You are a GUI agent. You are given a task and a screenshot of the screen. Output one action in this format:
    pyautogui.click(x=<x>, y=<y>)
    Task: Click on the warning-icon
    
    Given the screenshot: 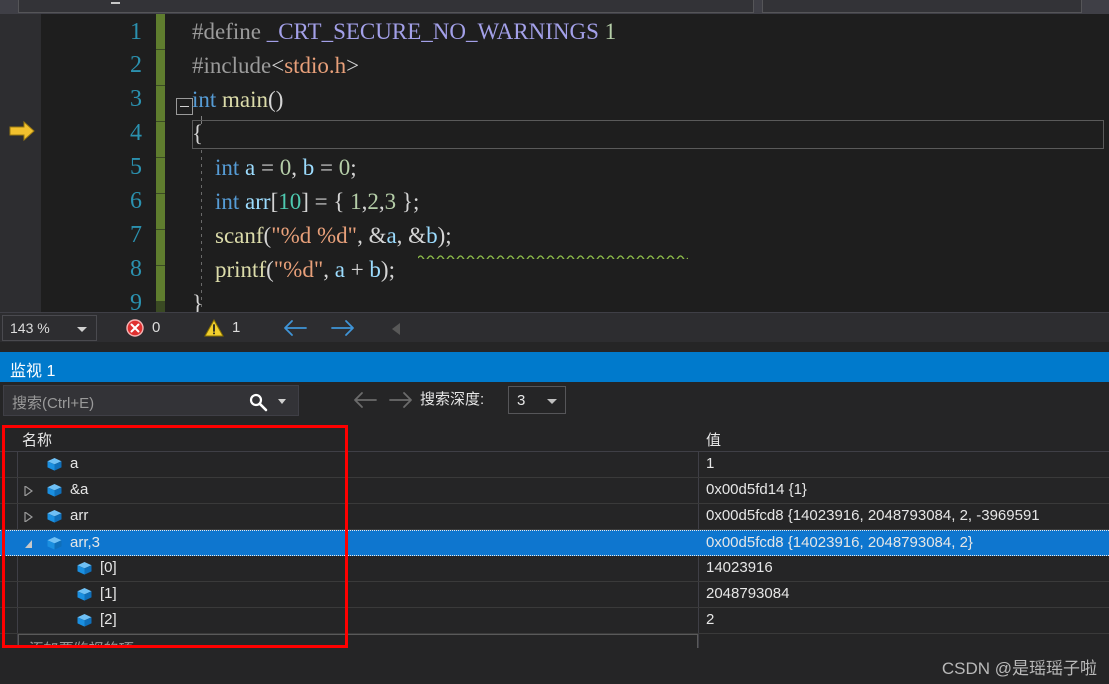 What is the action you would take?
    pyautogui.click(x=214, y=328)
    